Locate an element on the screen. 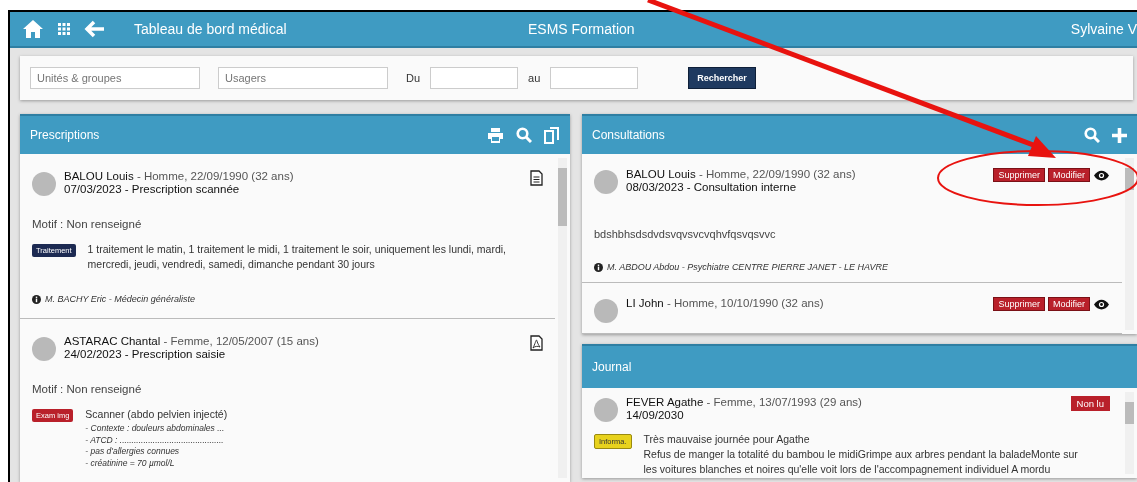  prescription-text: Scanner (abdo pelvien injecté) is located at coordinates (156, 415).